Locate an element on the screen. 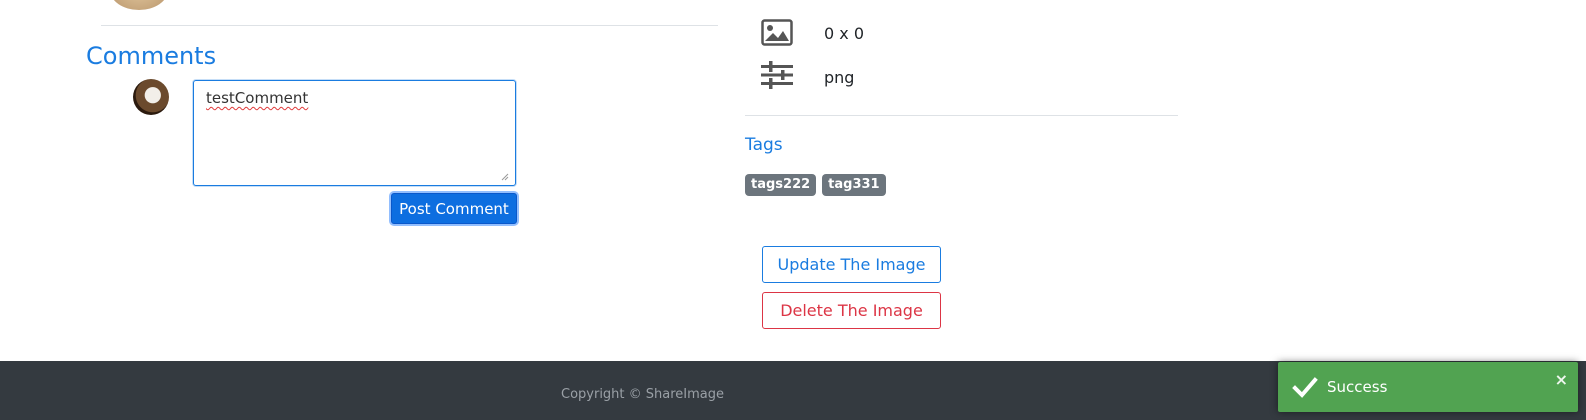 The image size is (1586, 420). checkmark-icon is located at coordinates (1305, 387).